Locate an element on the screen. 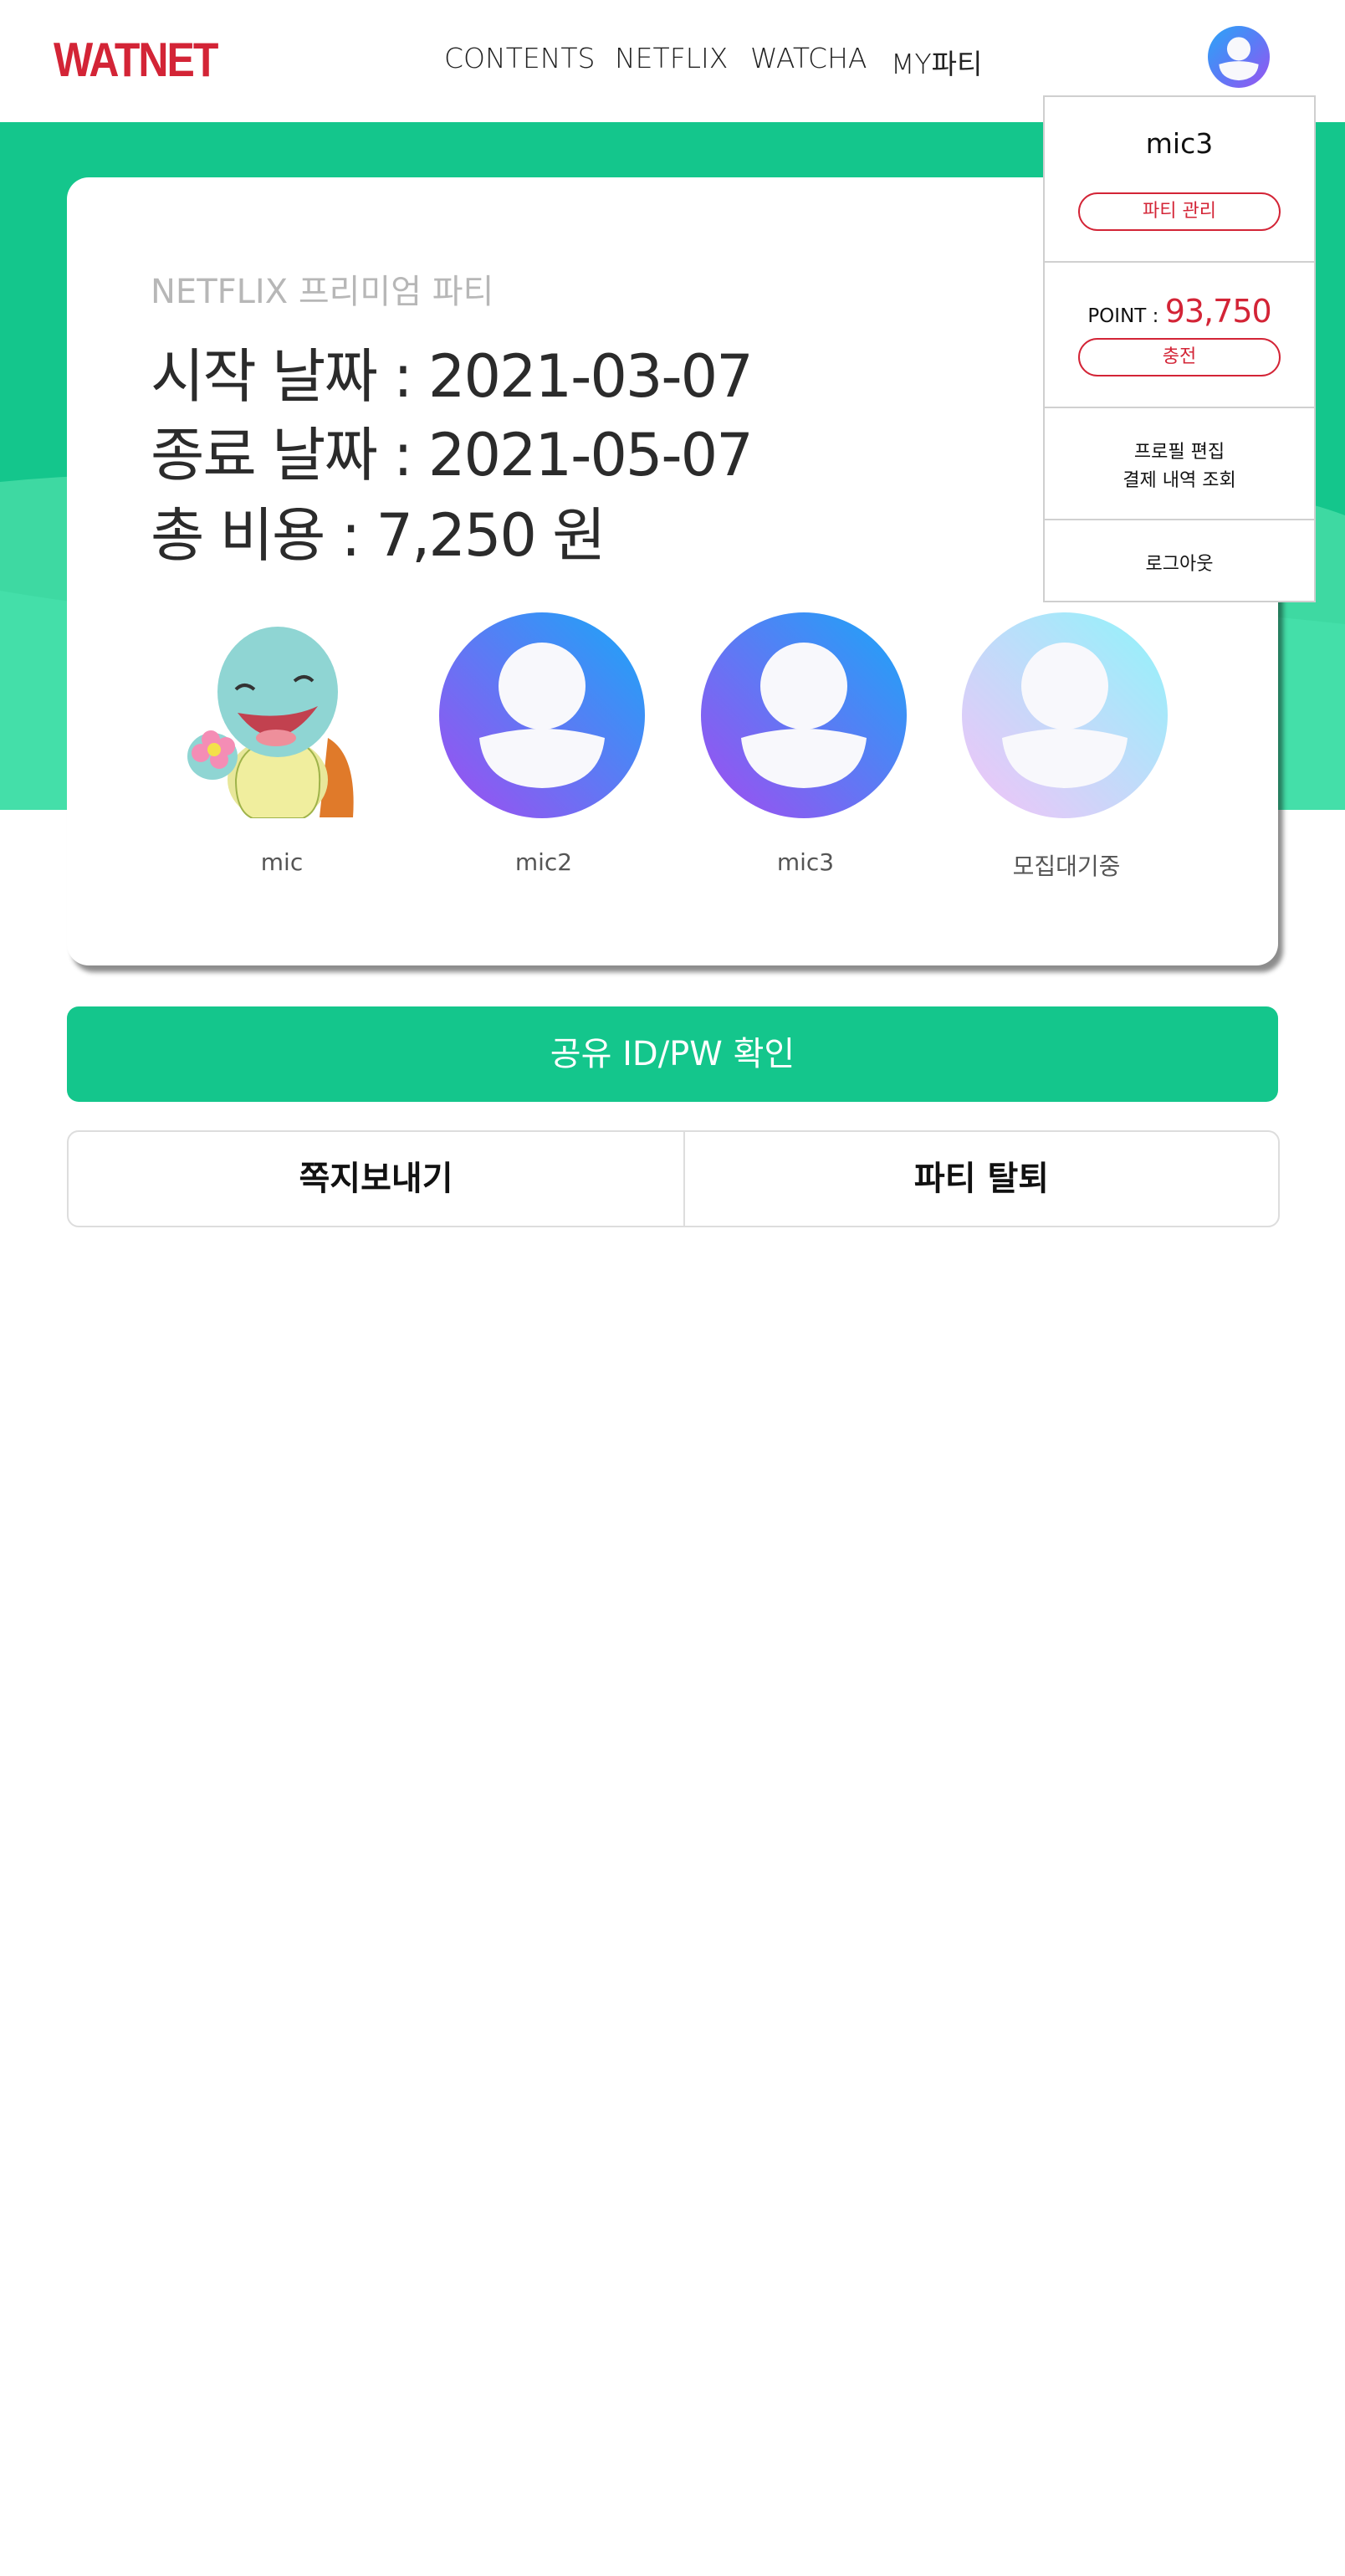 This screenshot has width=1345, height=2576. member-name: mic is located at coordinates (282, 862).